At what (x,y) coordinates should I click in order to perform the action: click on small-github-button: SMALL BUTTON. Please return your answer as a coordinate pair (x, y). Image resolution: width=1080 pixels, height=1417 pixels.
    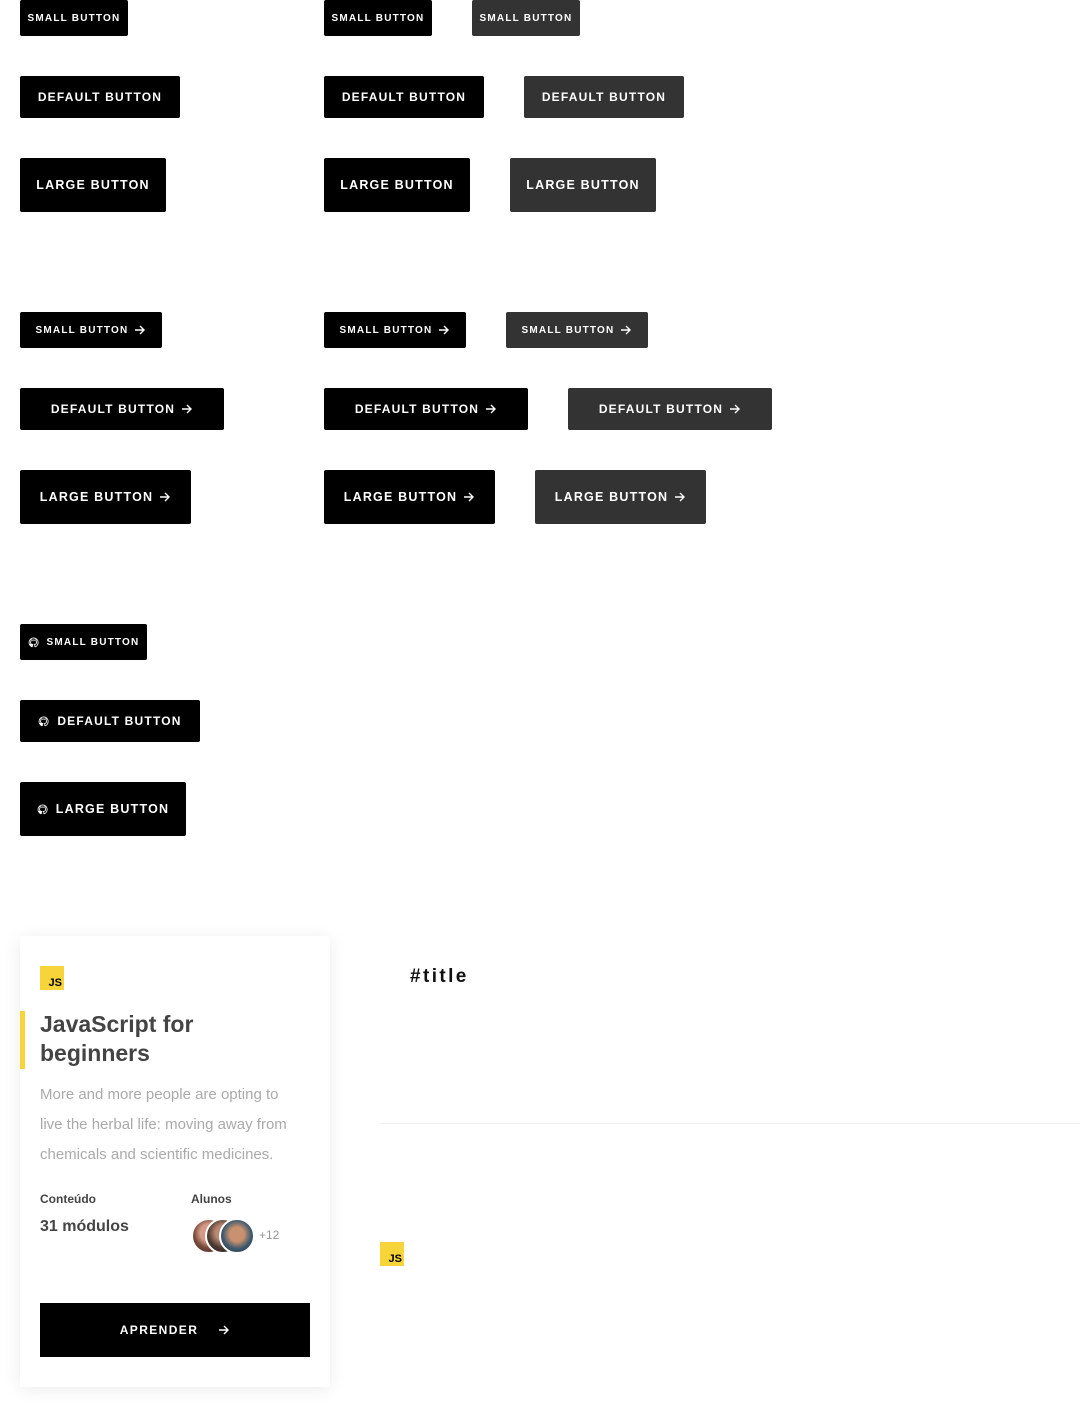
    Looking at the image, I should click on (83, 642).